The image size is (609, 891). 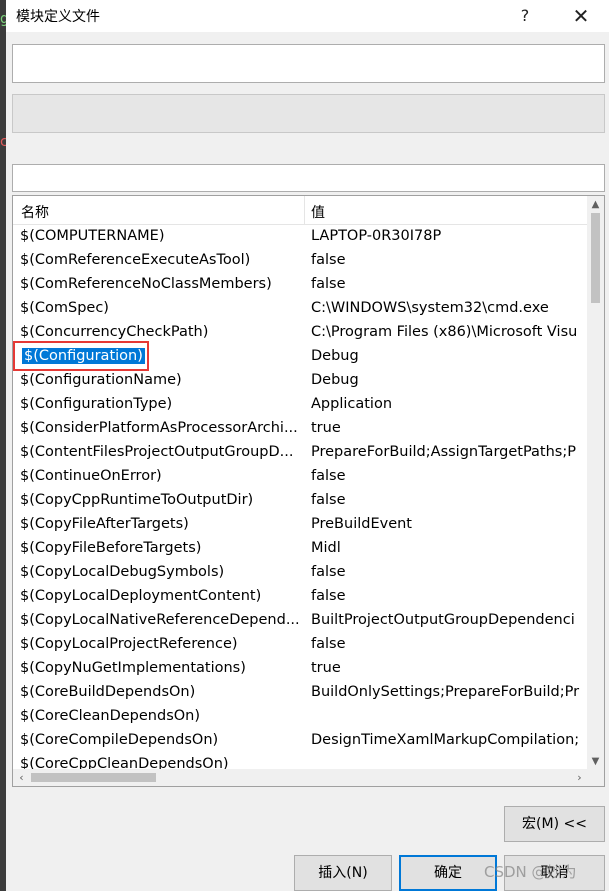 I want to click on macro-name-cell: $(ComReferenceExecuteAsTool), so click(x=135, y=260).